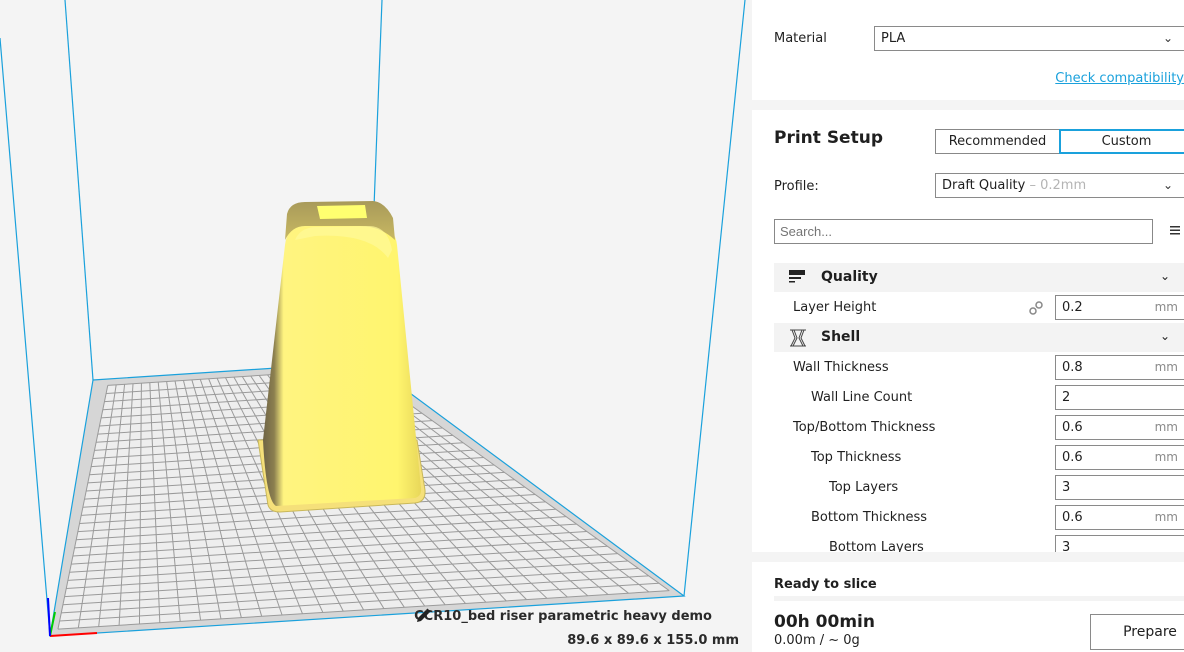  What do you see at coordinates (862, 397) in the screenshot?
I see `setting-label: Wall Line Count` at bounding box center [862, 397].